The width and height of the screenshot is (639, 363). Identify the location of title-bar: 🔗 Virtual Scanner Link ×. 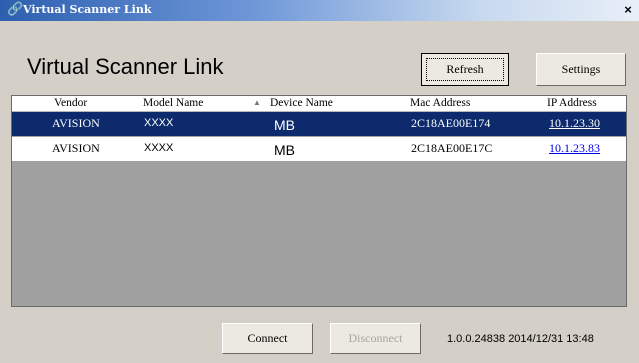
(319, 10).